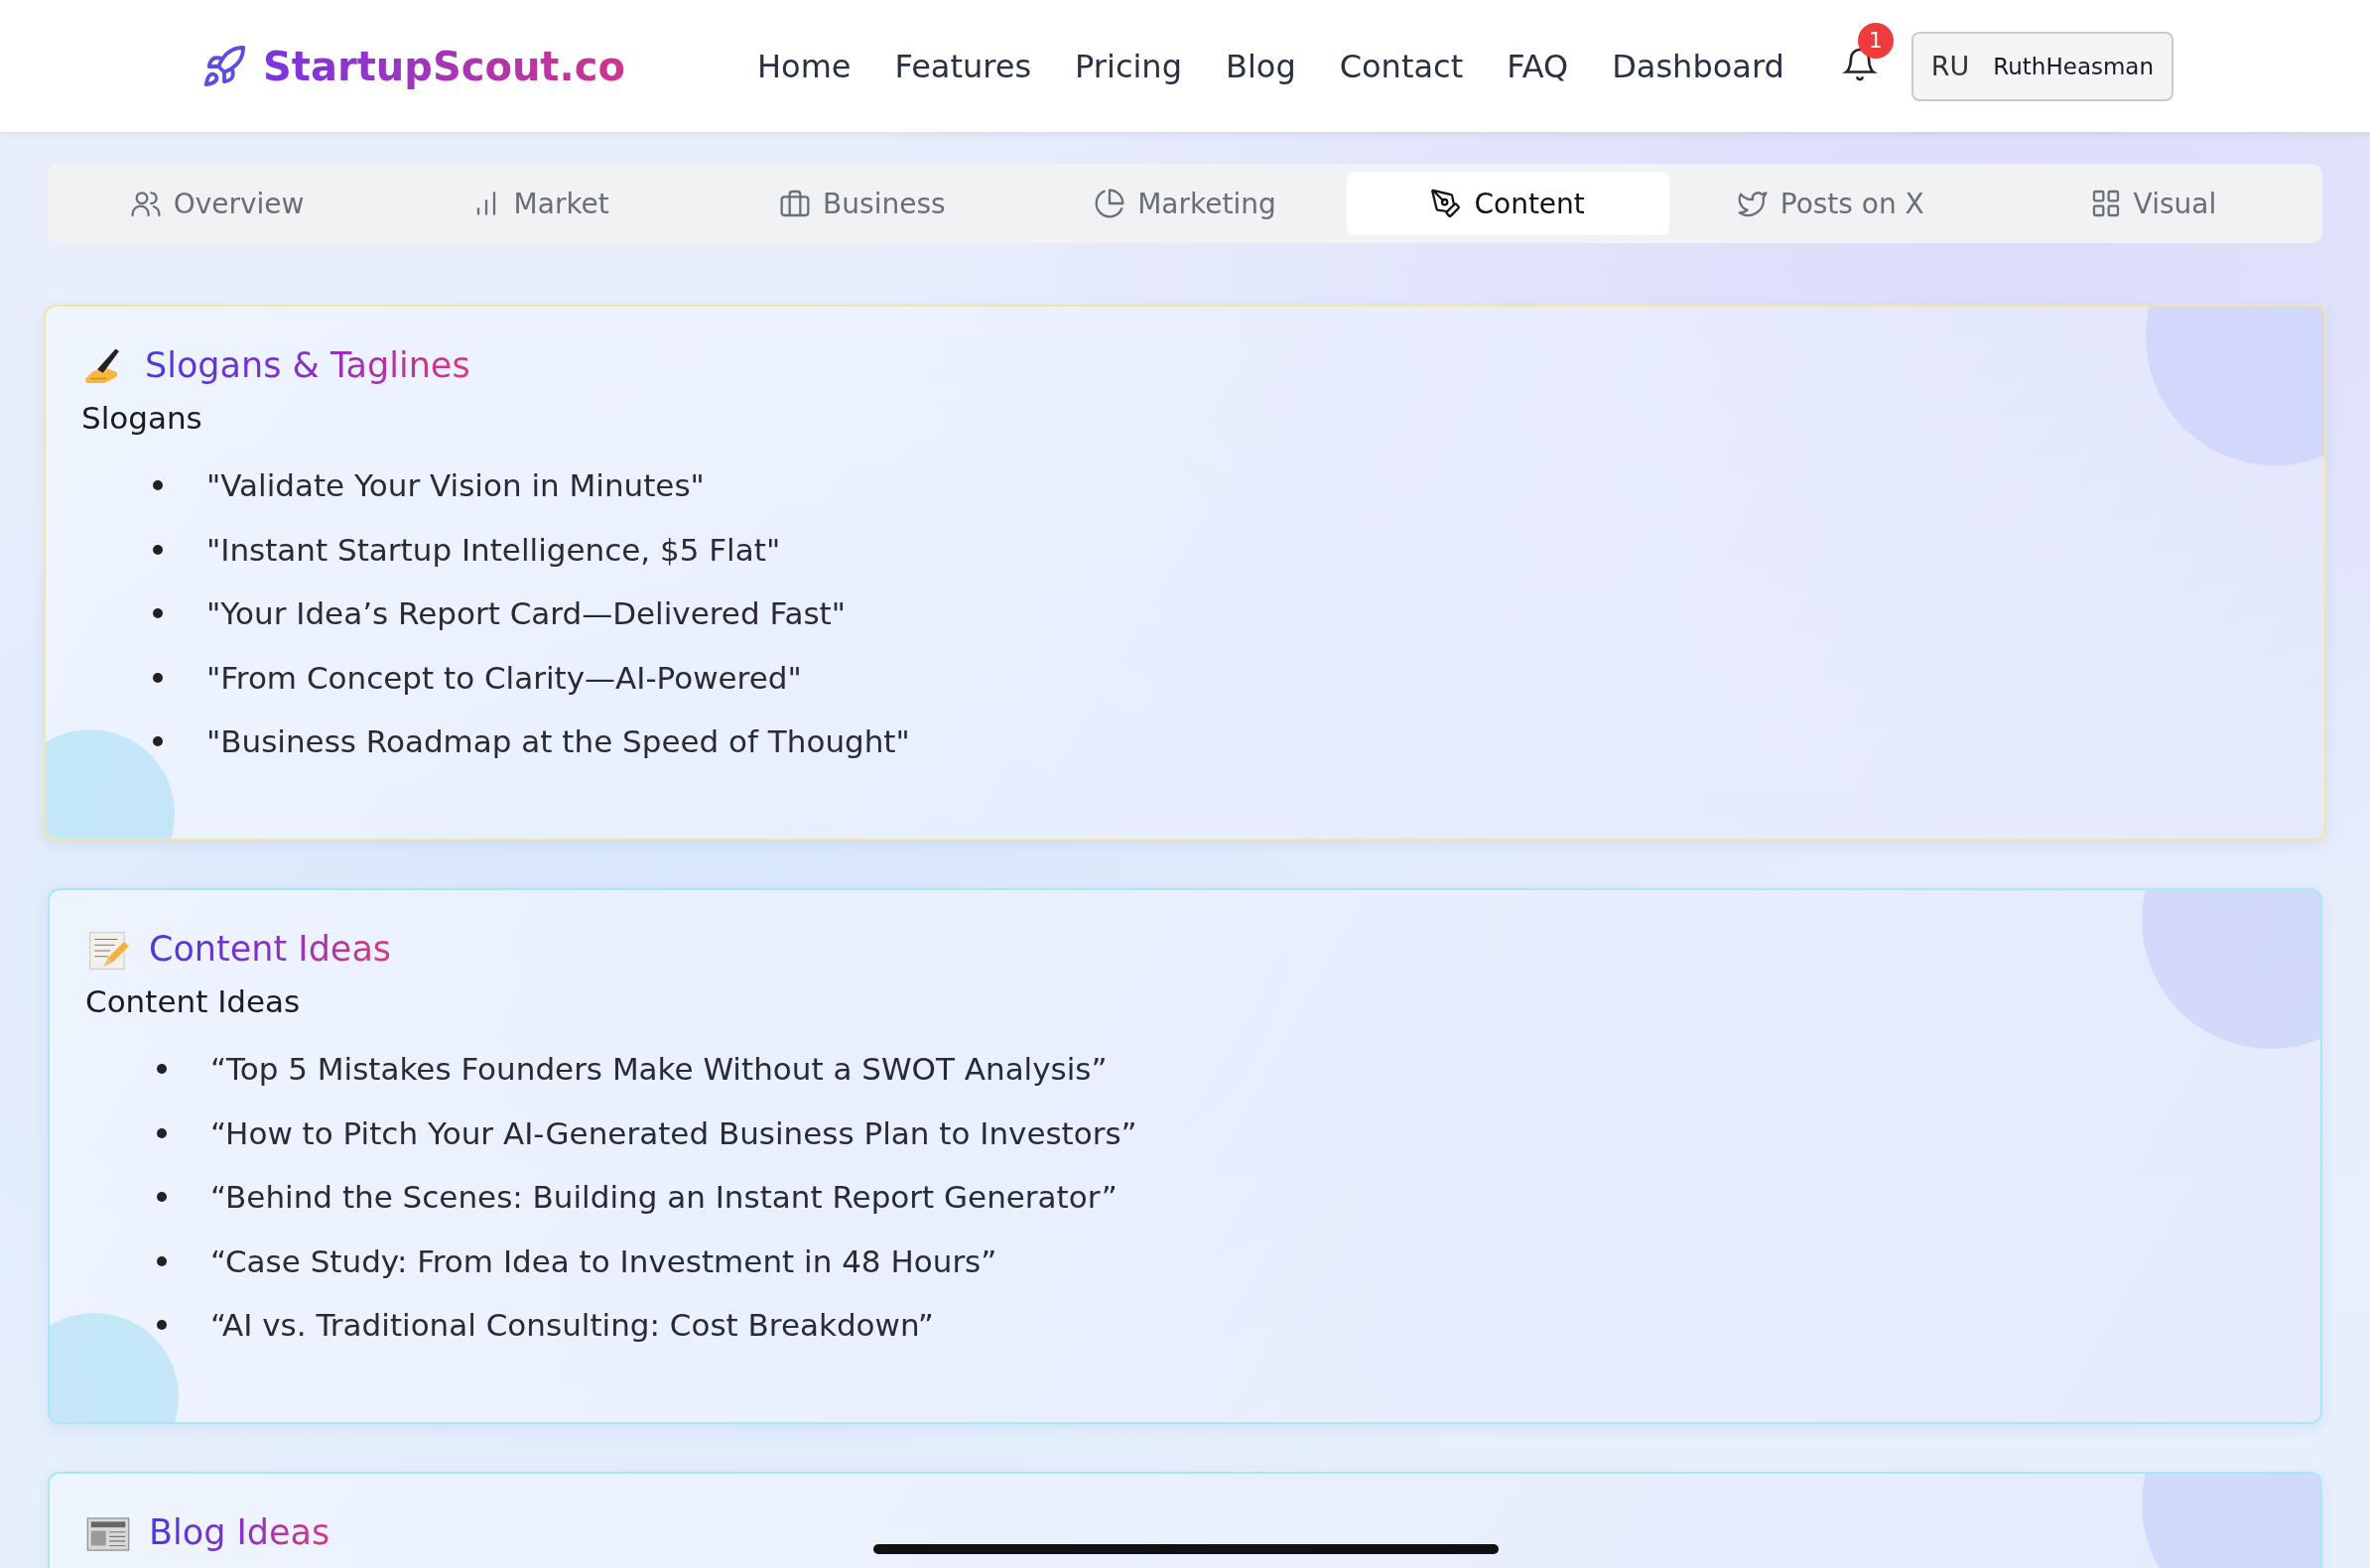 Image resolution: width=2370 pixels, height=1568 pixels. What do you see at coordinates (526, 613) in the screenshot?
I see `list-item: "Your Idea’s Report Card—Delivered Fast"` at bounding box center [526, 613].